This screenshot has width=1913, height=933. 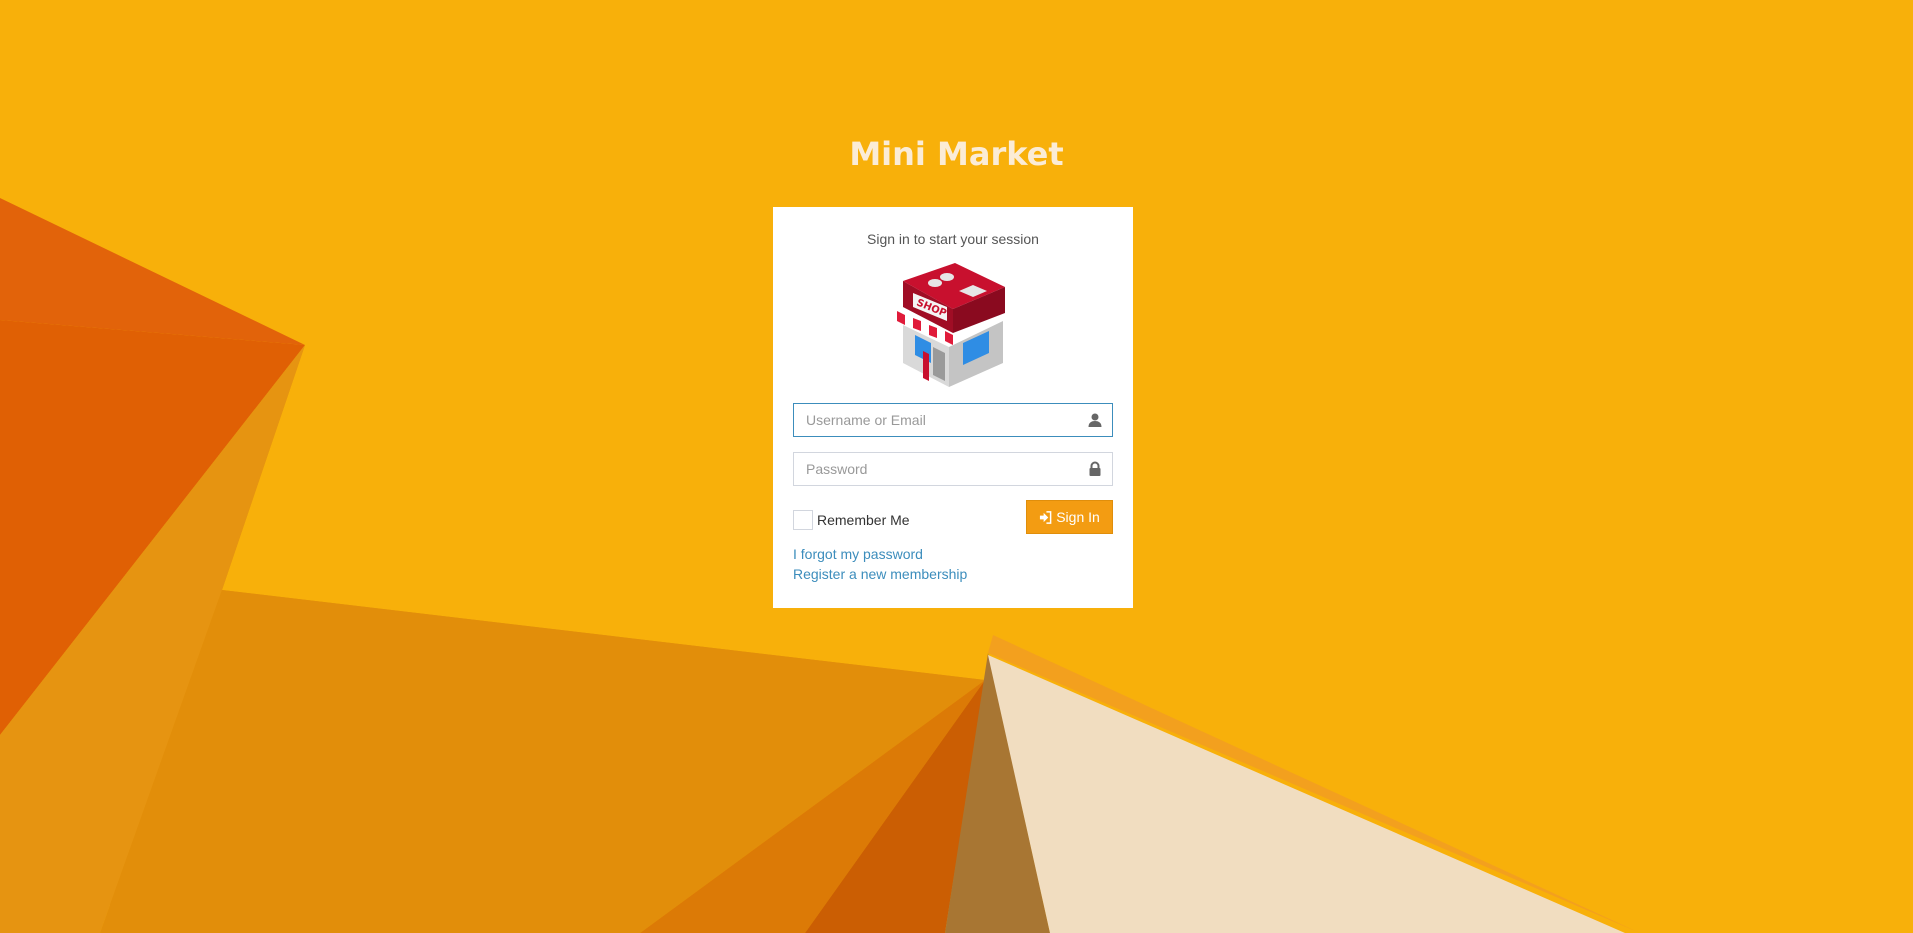 I want to click on sign-in-icon, so click(x=1046, y=517).